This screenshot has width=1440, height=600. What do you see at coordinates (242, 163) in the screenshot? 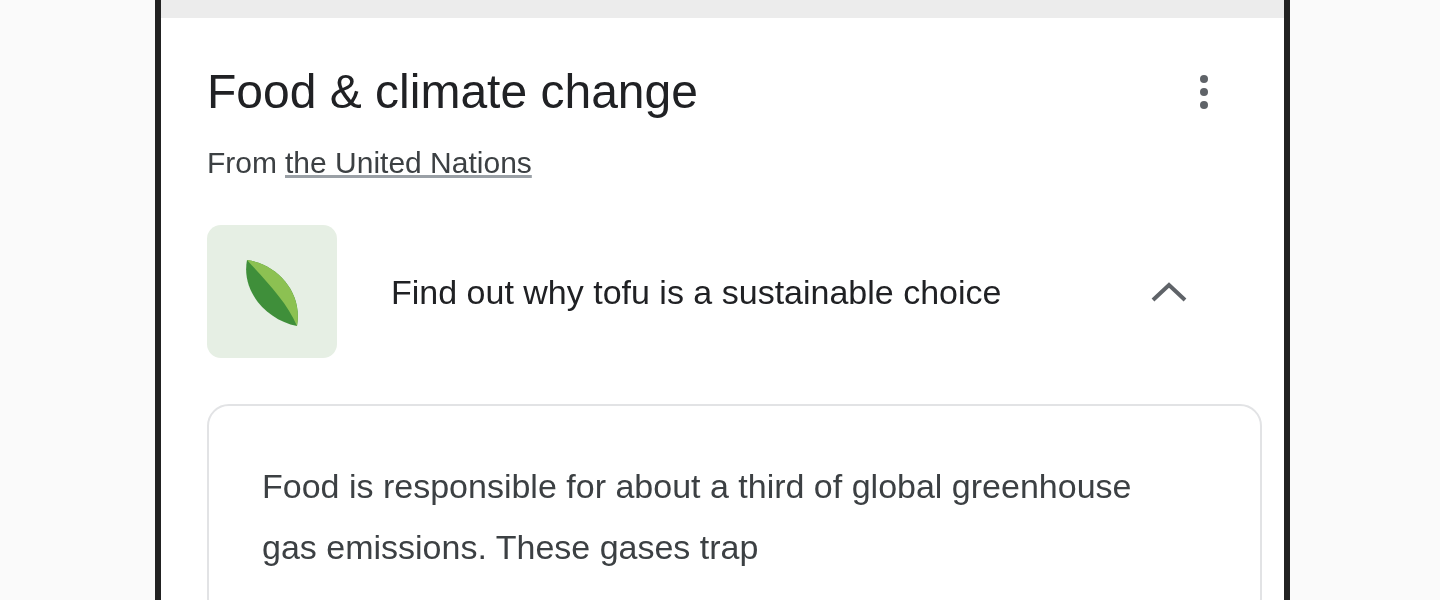
I see `source-label: From` at bounding box center [242, 163].